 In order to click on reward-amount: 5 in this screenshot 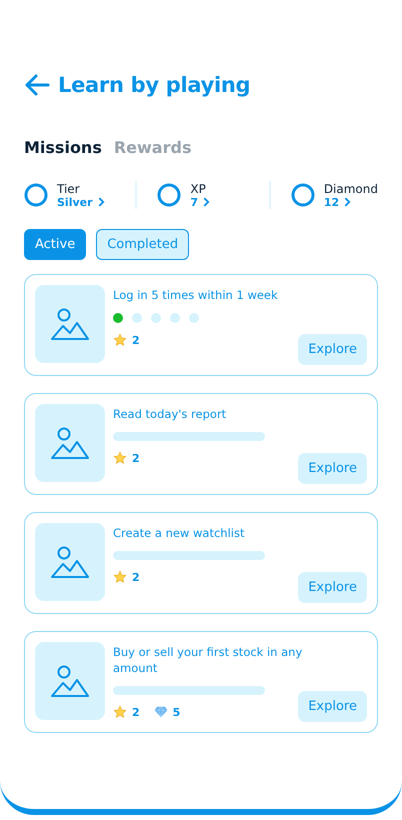, I will do `click(176, 712)`.